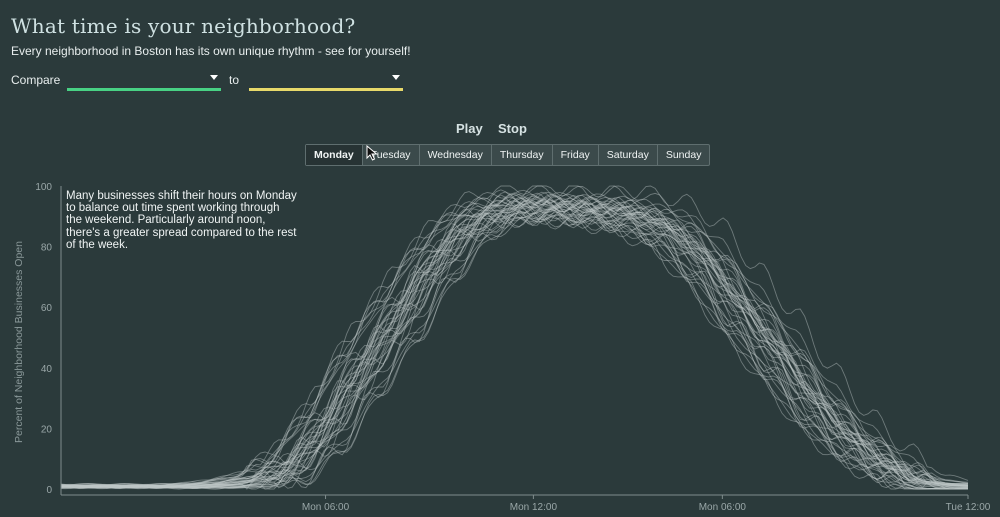 This screenshot has width=1000, height=517. Describe the element at coordinates (968, 507) in the screenshot. I see `x-tick-label: Tue 12:00` at that location.